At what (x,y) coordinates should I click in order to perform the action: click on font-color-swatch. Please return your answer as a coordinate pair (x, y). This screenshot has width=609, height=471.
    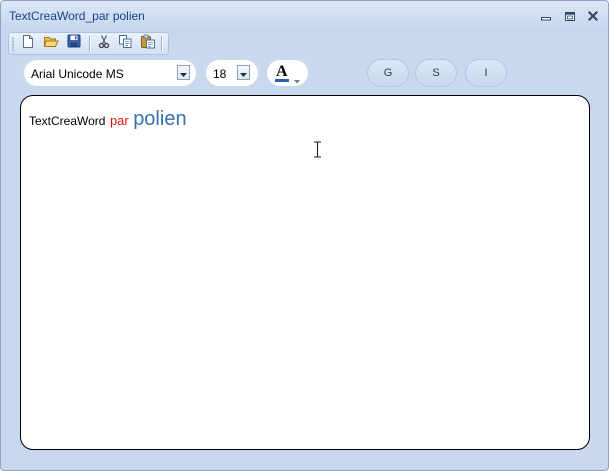
    Looking at the image, I should click on (282, 80).